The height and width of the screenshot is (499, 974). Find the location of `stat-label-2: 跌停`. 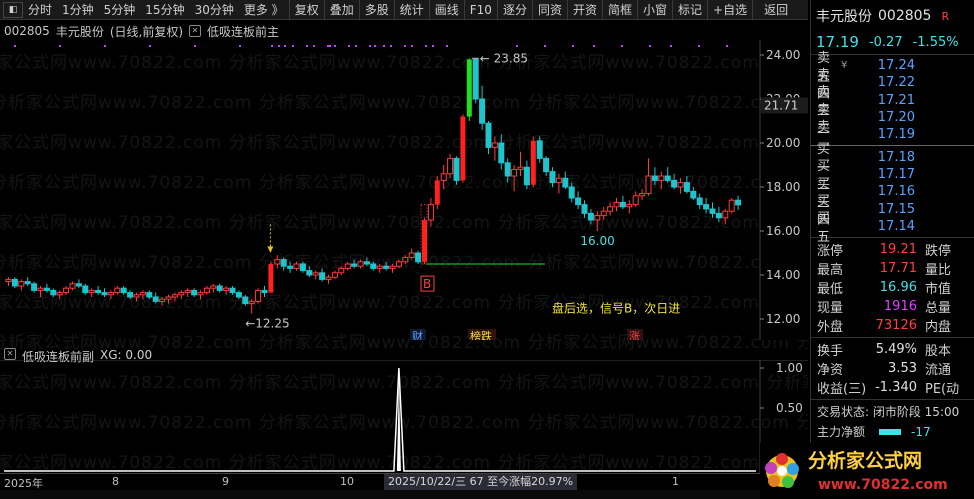

stat-label-2: 跌停 is located at coordinates (938, 251).